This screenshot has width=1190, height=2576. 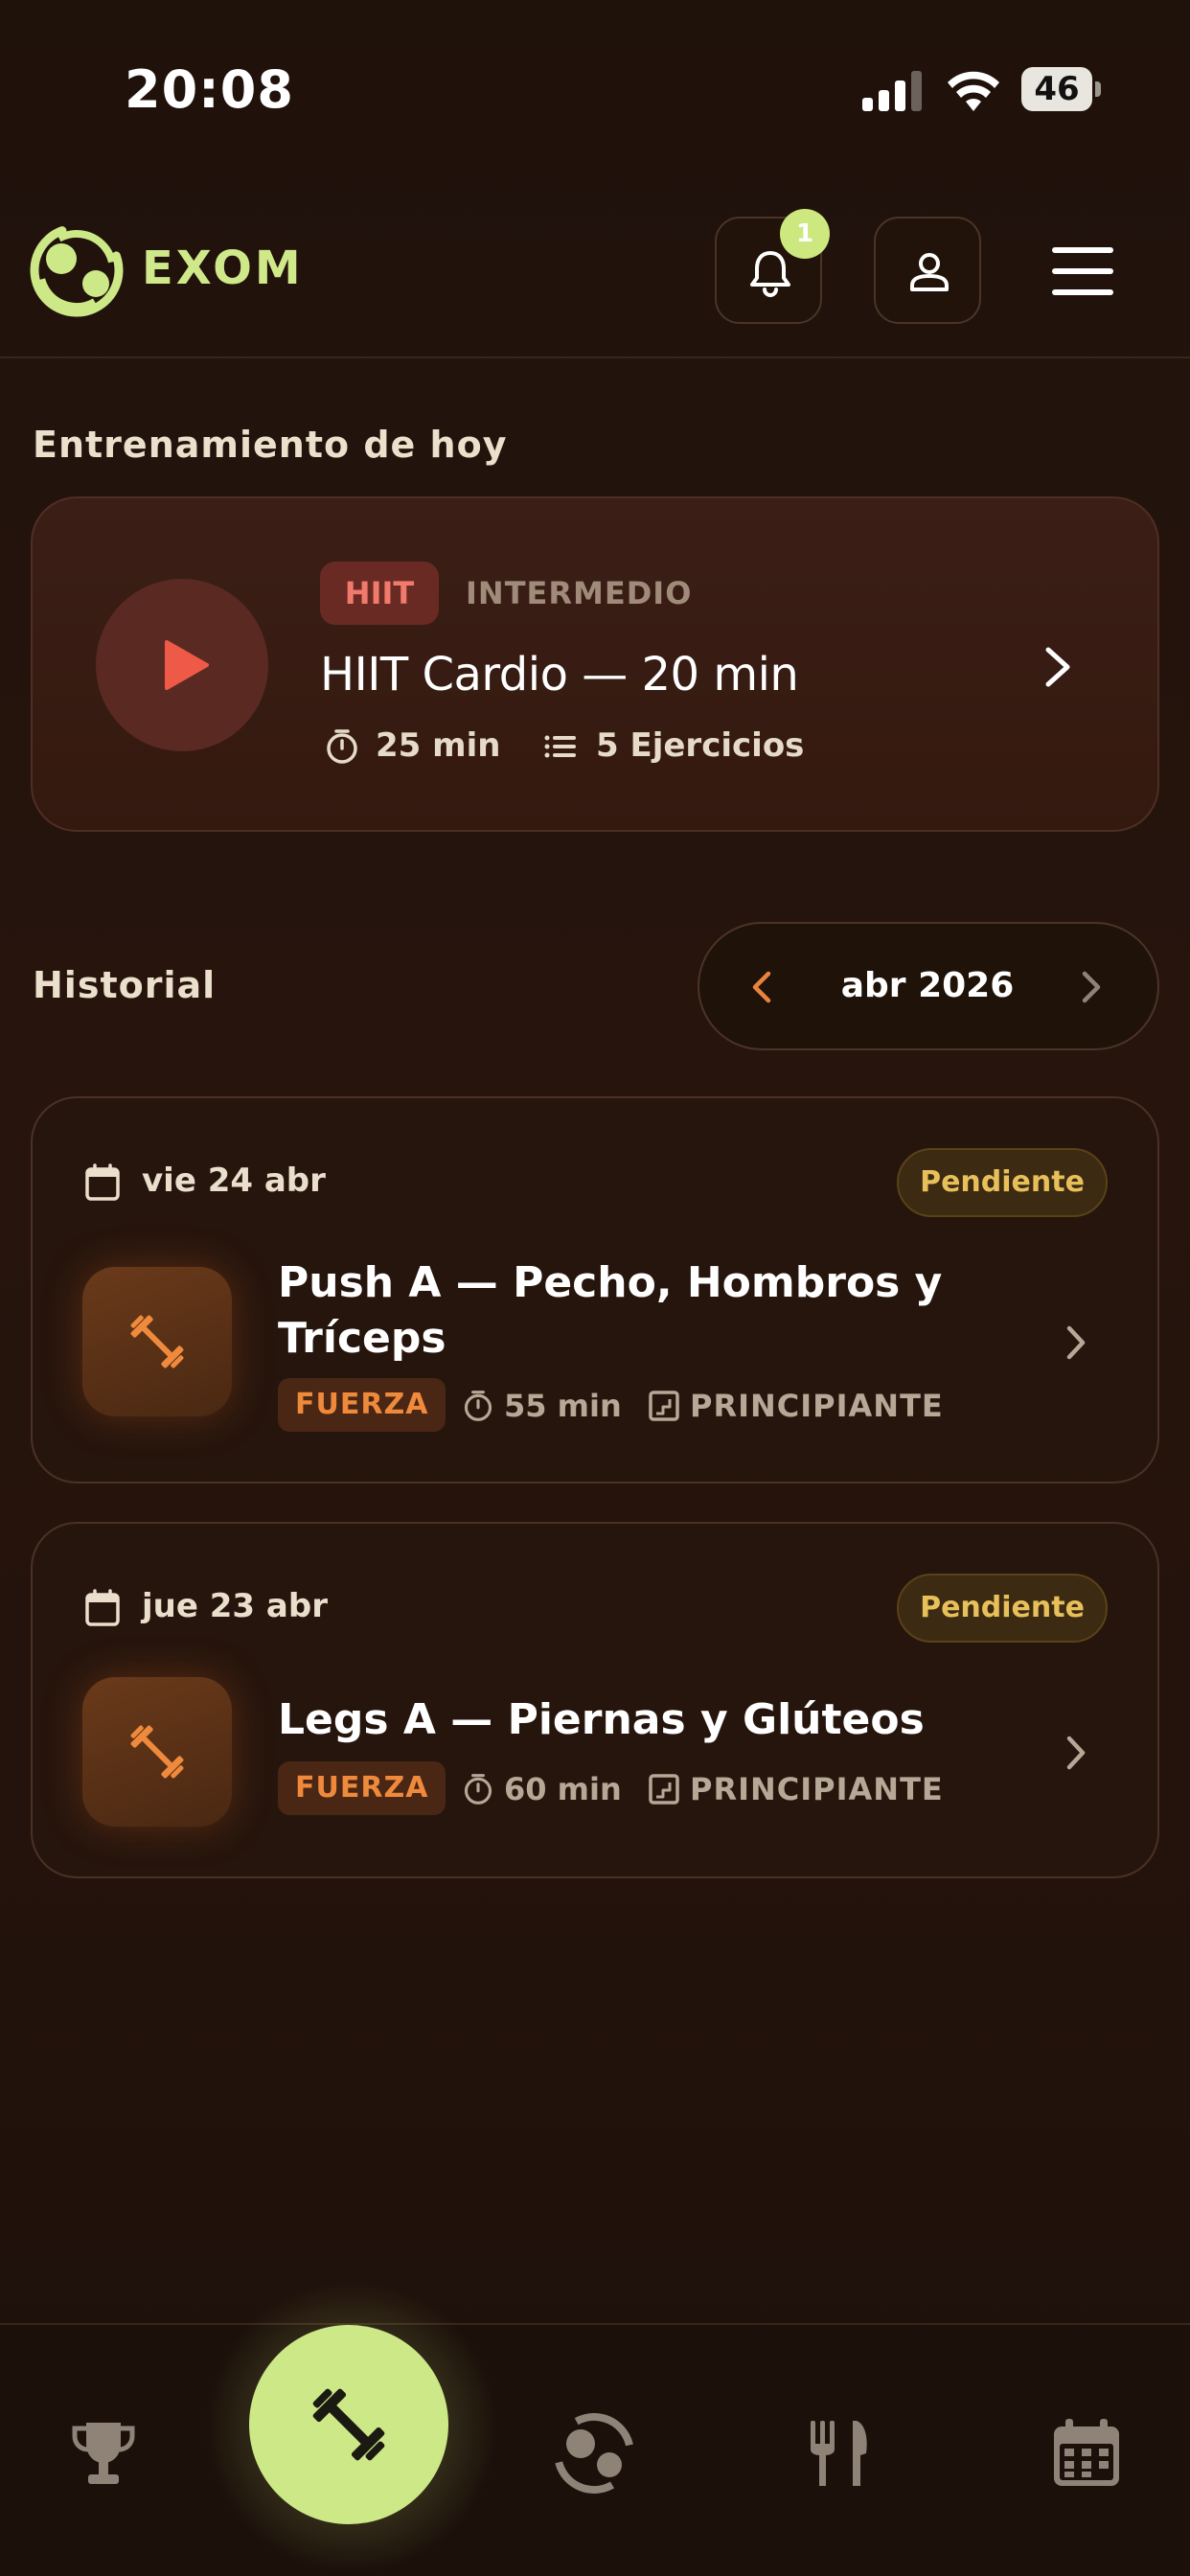 What do you see at coordinates (1082, 271) in the screenshot?
I see `hamburger-menu-icon` at bounding box center [1082, 271].